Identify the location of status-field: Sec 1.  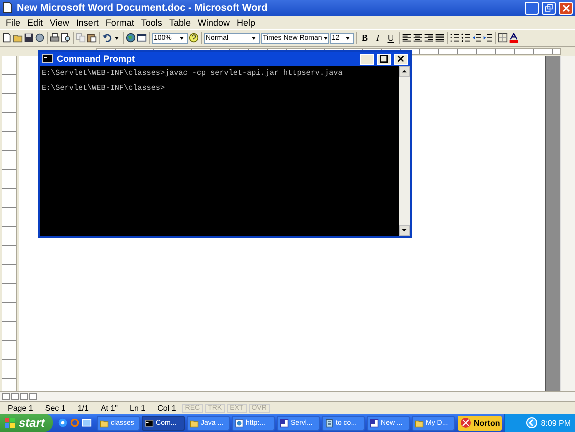
(55, 408).